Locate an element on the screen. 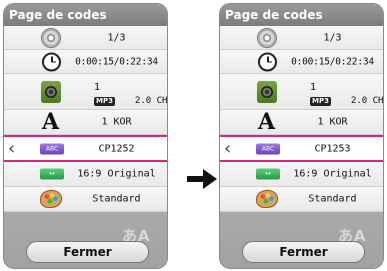  code-page-row: ‹ ABC CP1252 is located at coordinates (85, 148).